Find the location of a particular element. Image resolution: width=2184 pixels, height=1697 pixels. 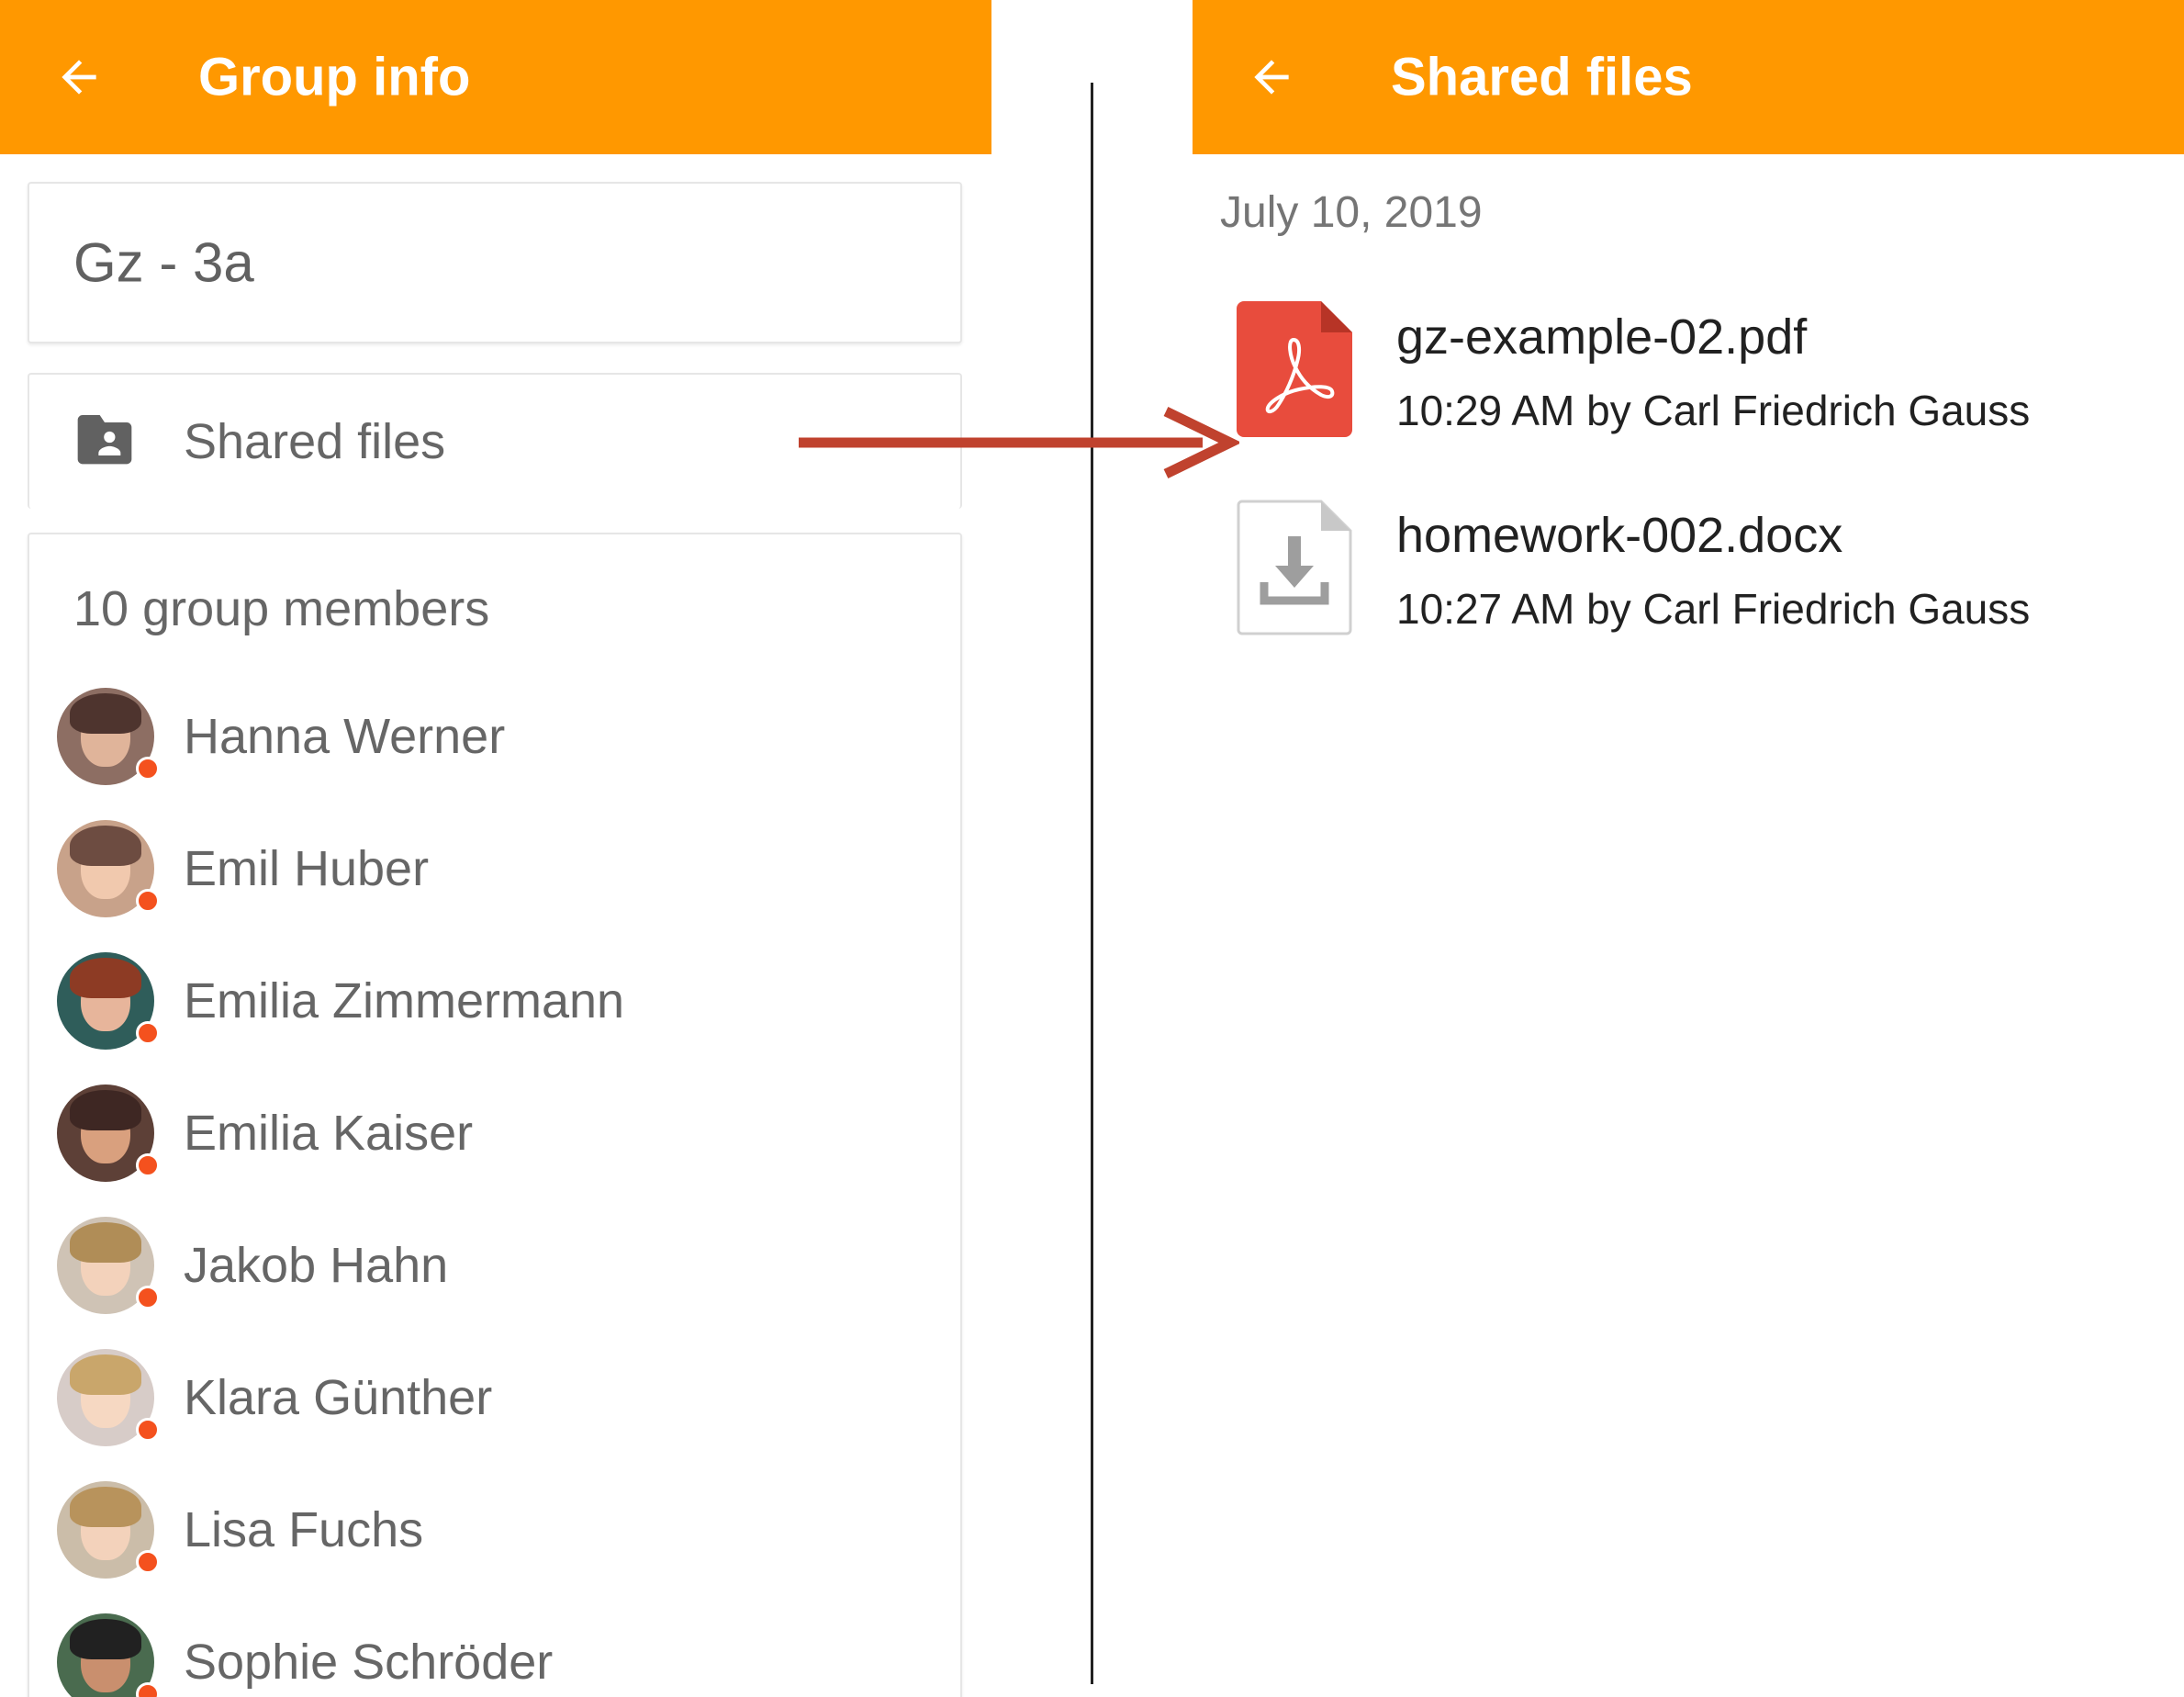

group-name-card: Gz - 3a is located at coordinates (495, 262).